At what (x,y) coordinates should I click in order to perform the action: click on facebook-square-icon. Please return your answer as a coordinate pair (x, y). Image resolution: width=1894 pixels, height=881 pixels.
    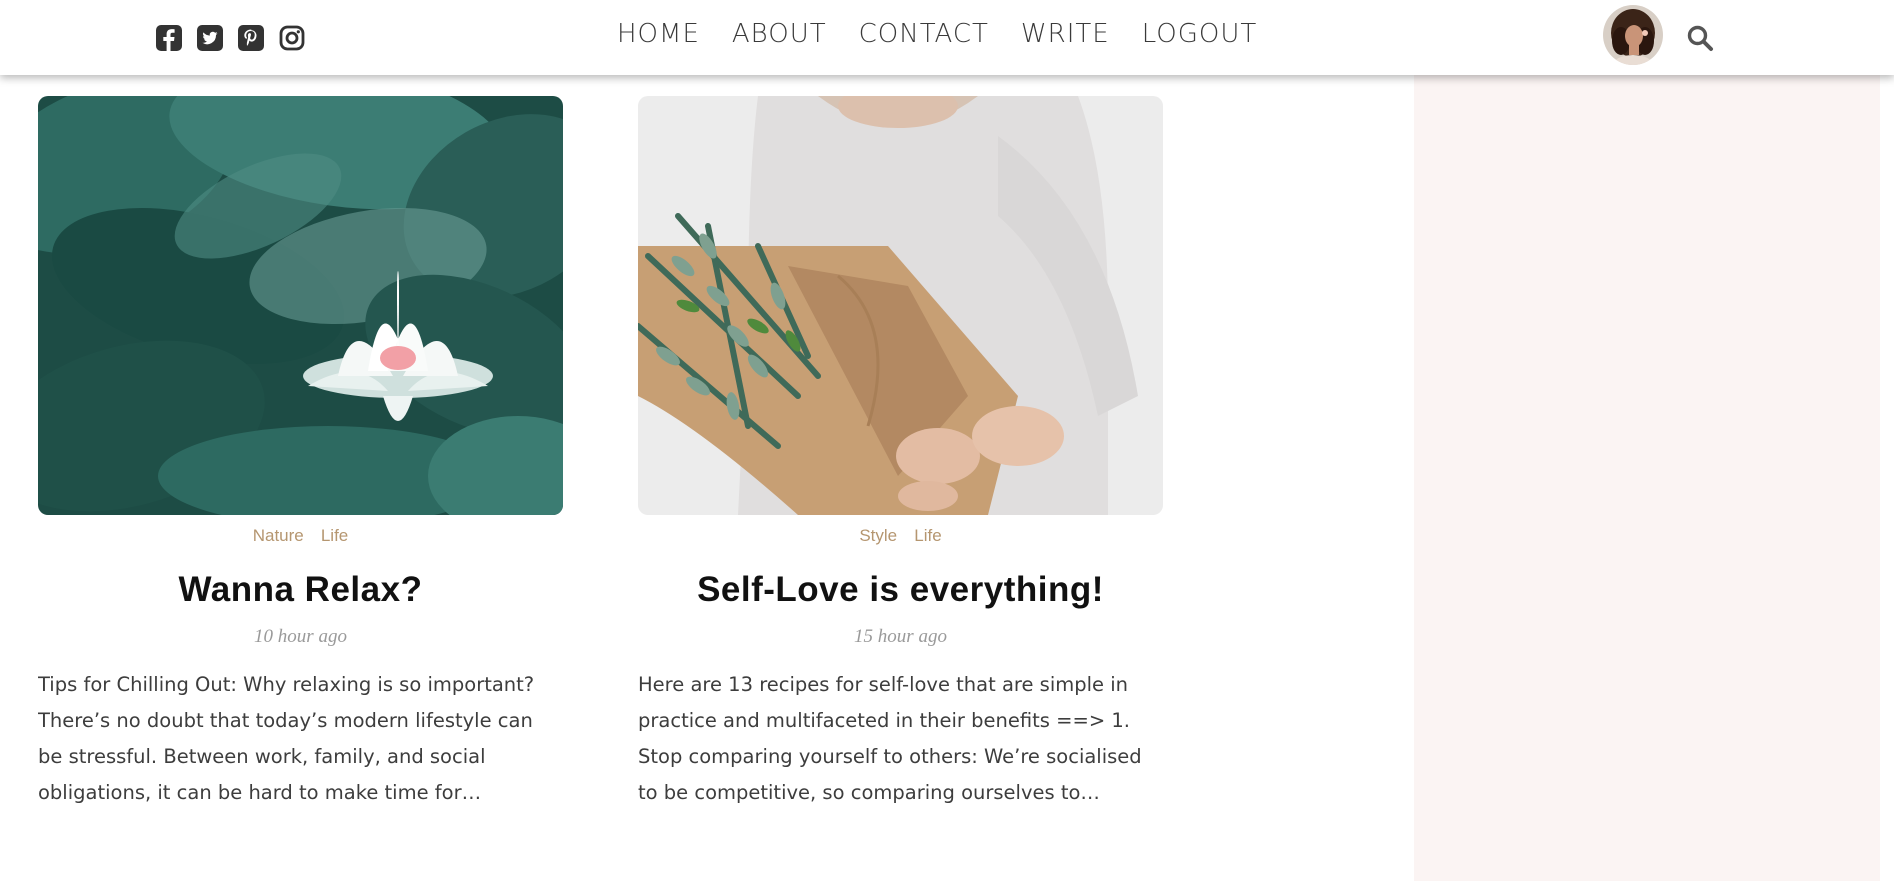
    Looking at the image, I should click on (169, 38).